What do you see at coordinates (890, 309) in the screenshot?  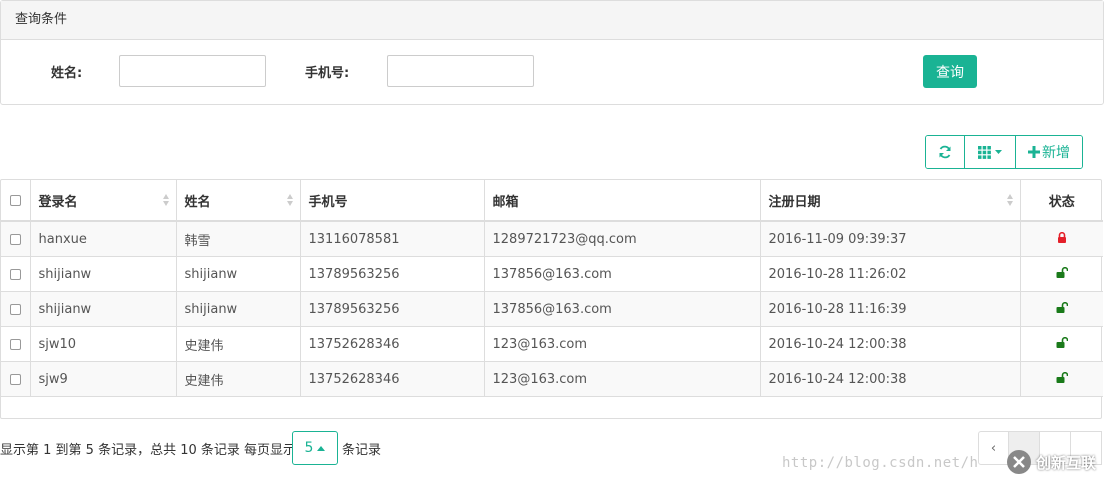 I see `cell-date: 2016-10-28 11:16:39` at bounding box center [890, 309].